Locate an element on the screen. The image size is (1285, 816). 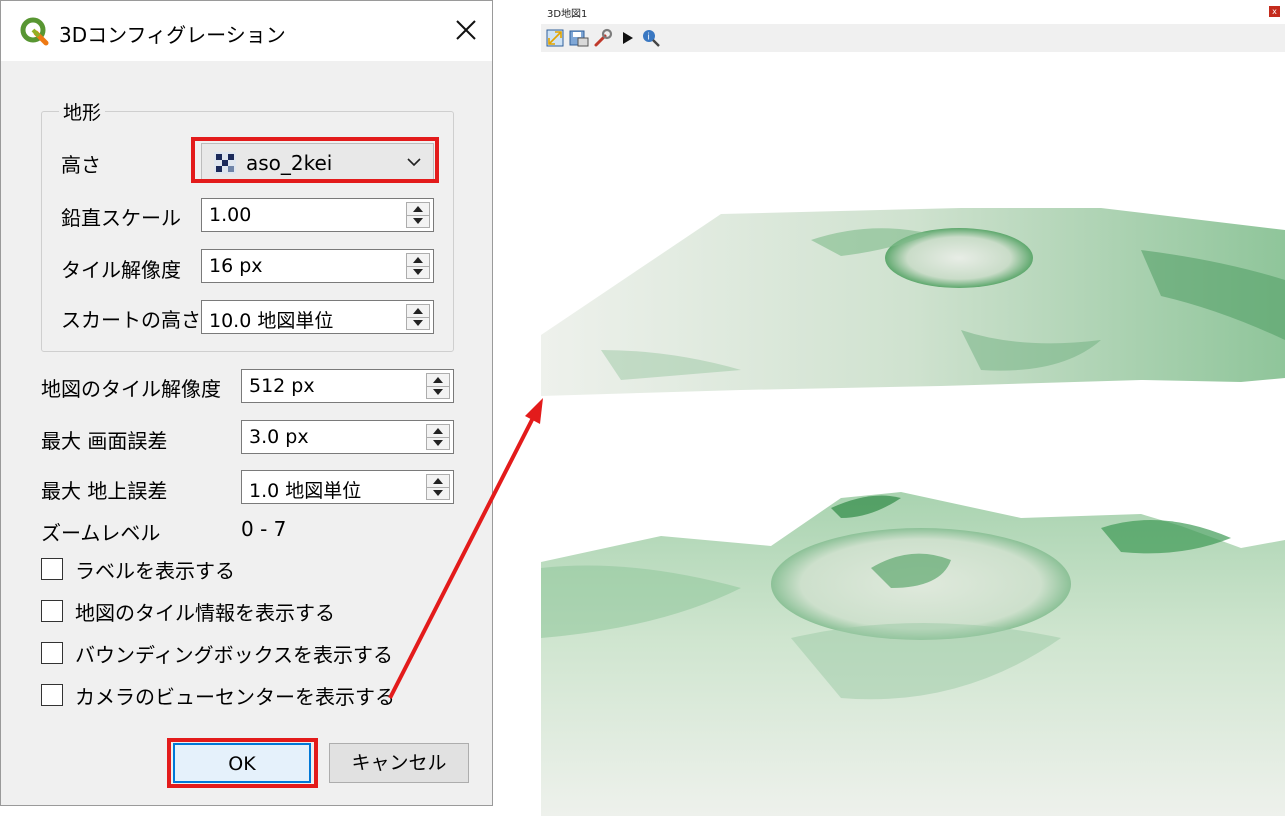
elevation-label: 高さ is located at coordinates (81, 165).